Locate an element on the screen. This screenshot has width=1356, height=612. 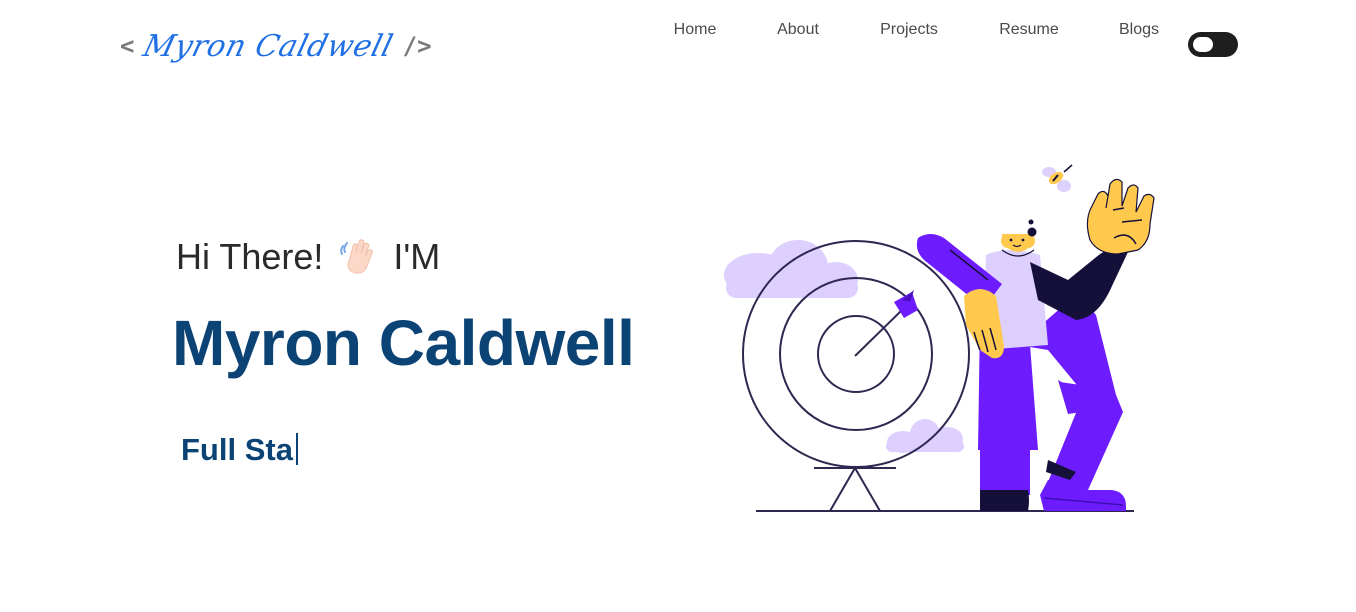
typewriter-content: Full Sta is located at coordinates (237, 449).